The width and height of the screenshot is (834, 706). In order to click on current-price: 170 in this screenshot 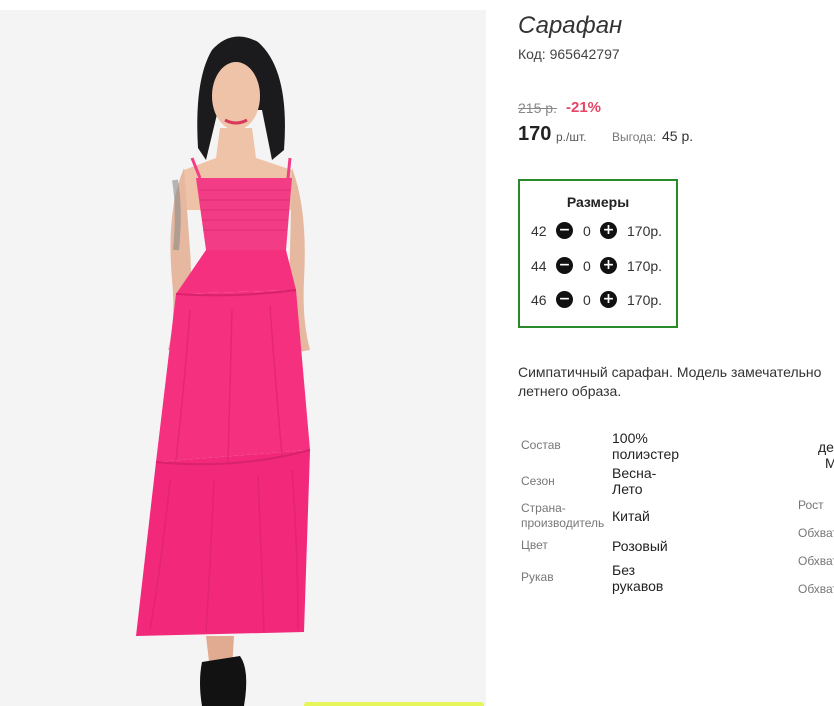, I will do `click(535, 134)`.